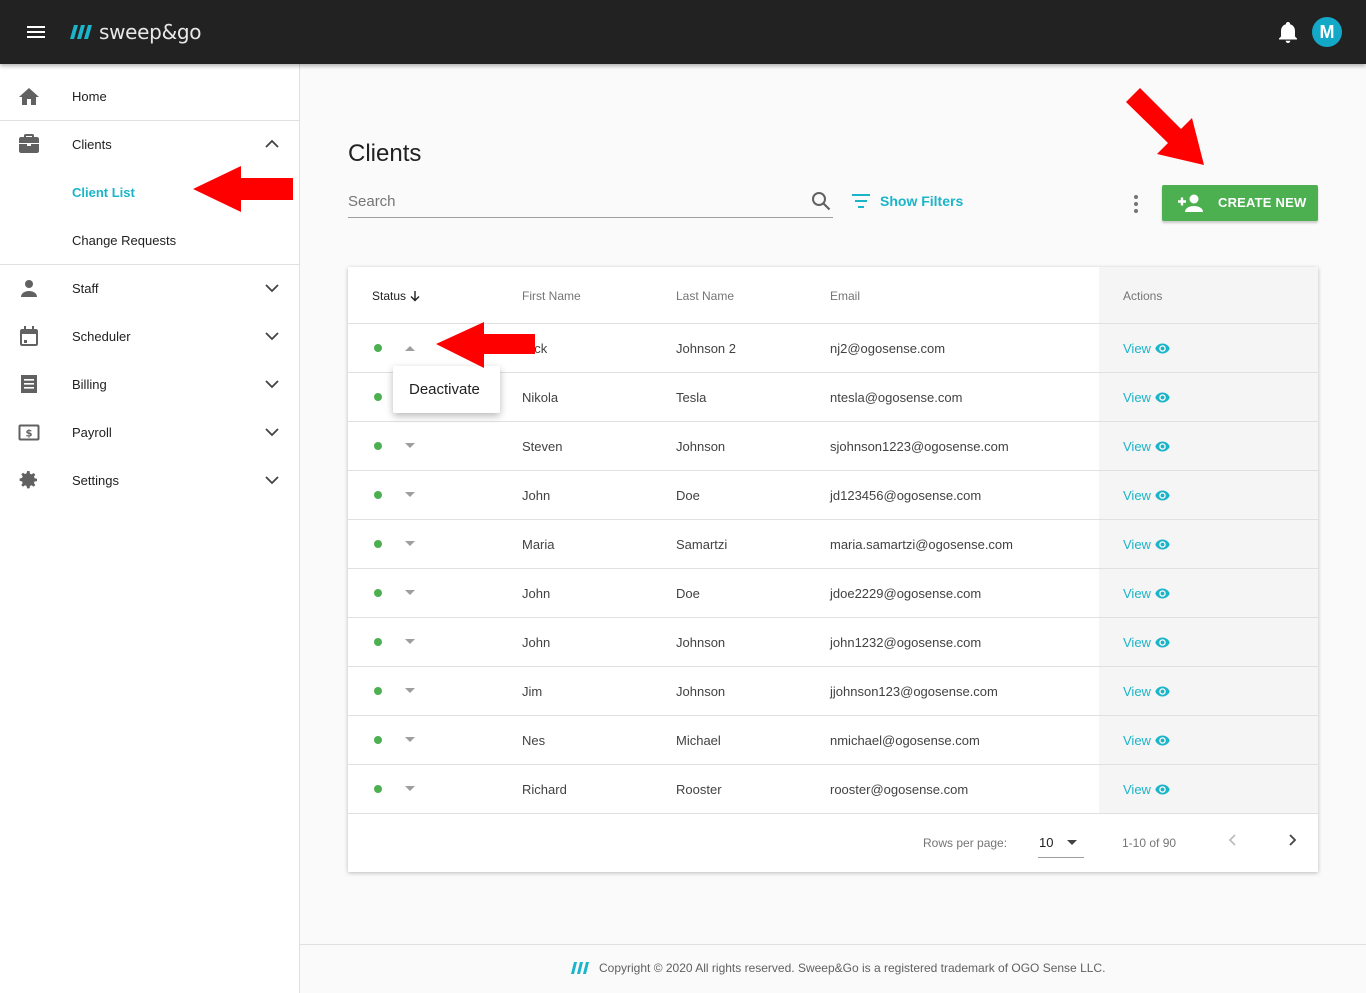  What do you see at coordinates (833, 691) in the screenshot?
I see `table-row: Jim Johnson jjohnson123@ogosense.com View` at bounding box center [833, 691].